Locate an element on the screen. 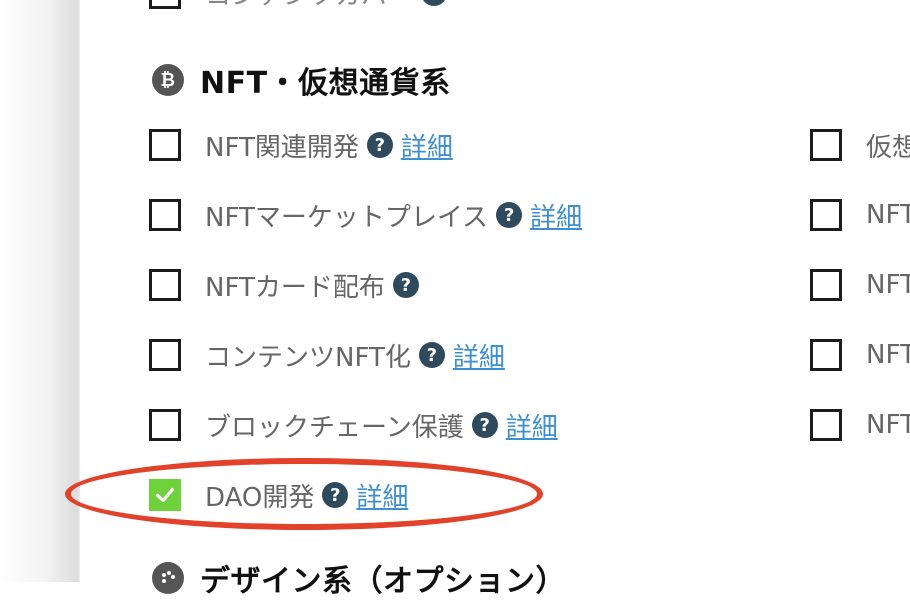 This screenshot has width=910, height=600. left-panel-shadow is located at coordinates (40, 291).